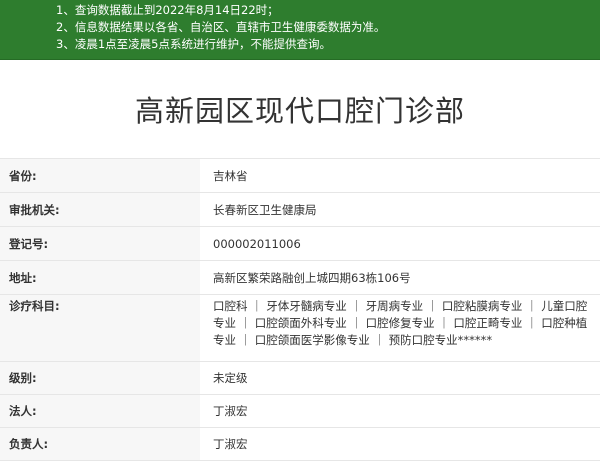 This screenshot has height=461, width=600. Describe the element at coordinates (312, 277) in the screenshot. I see `field-value: 高新区繁荣路融创上城四期63栋106号` at that location.